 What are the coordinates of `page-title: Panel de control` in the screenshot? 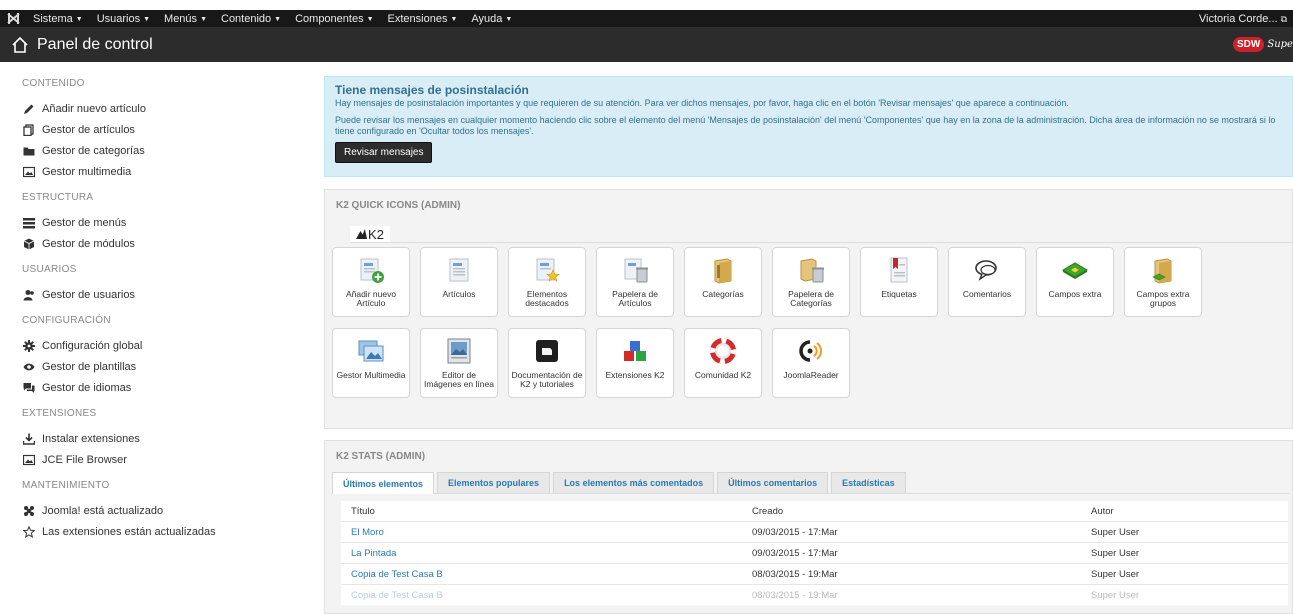 It's located at (95, 44).